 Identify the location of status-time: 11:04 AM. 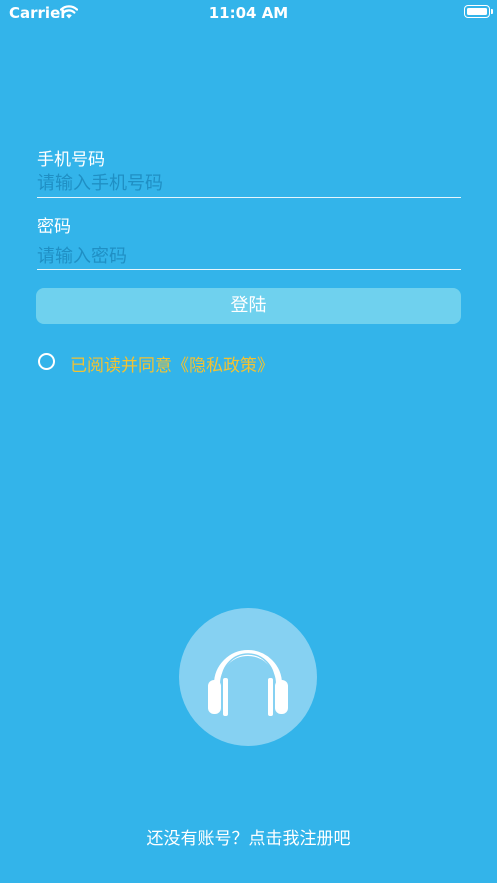
(248, 13).